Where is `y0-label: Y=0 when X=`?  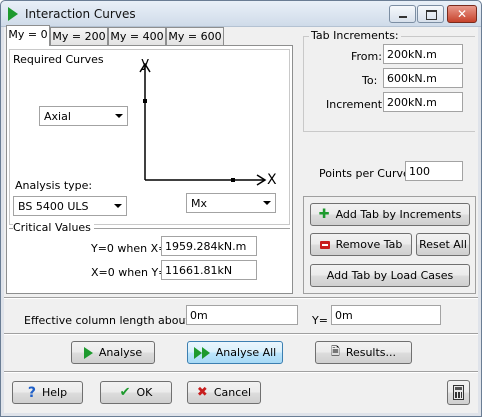
y0-label: Y=0 when X= is located at coordinates (129, 248).